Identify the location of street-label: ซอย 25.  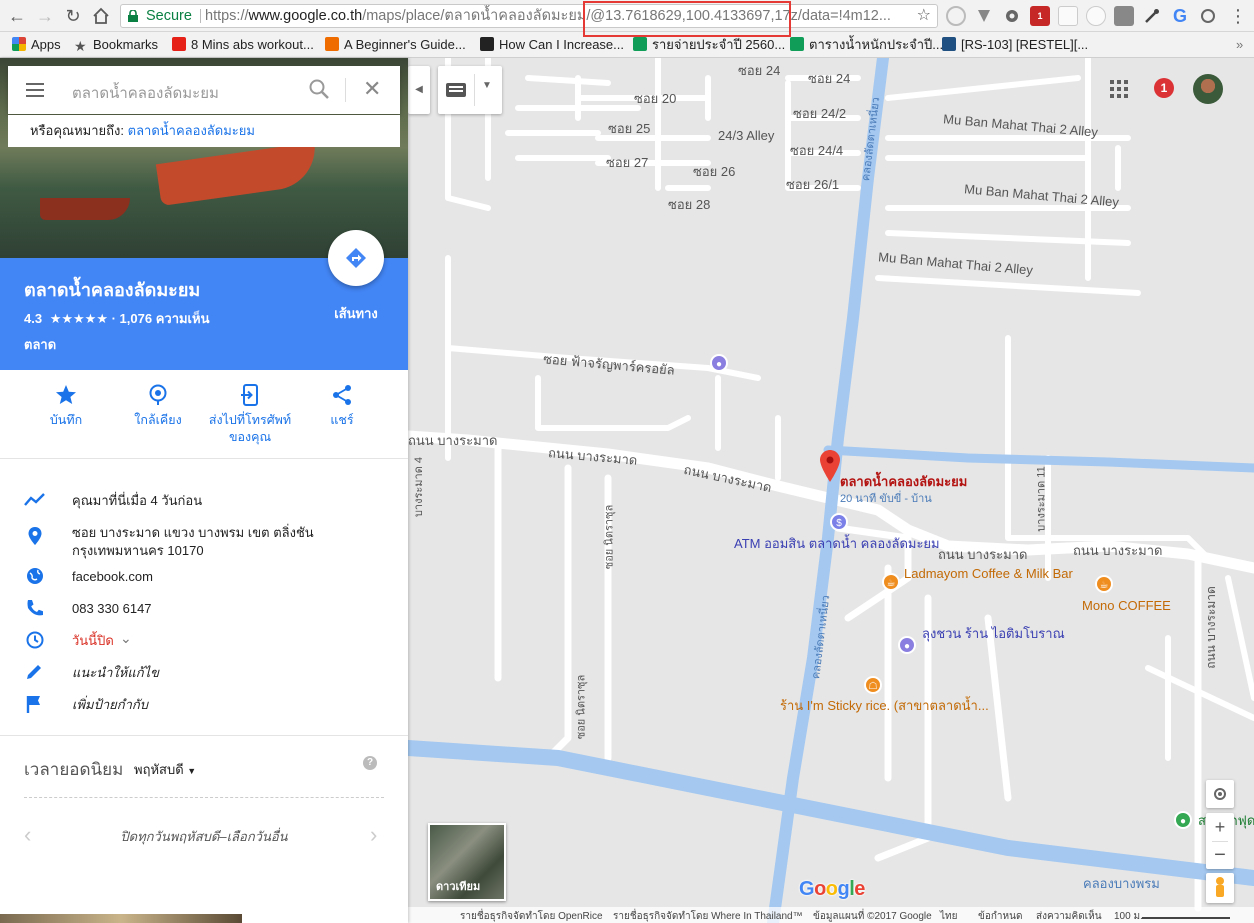
(629, 128).